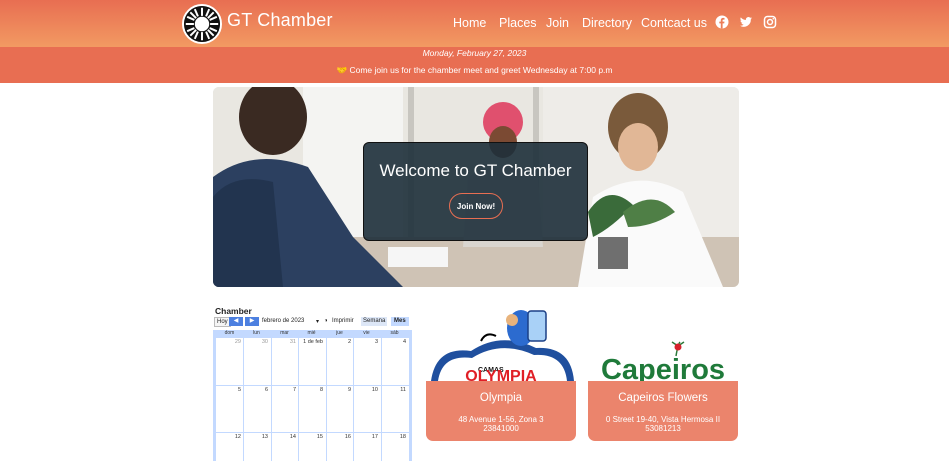 Image resolution: width=949 pixels, height=461 pixels. I want to click on nav-places: Places, so click(518, 23).